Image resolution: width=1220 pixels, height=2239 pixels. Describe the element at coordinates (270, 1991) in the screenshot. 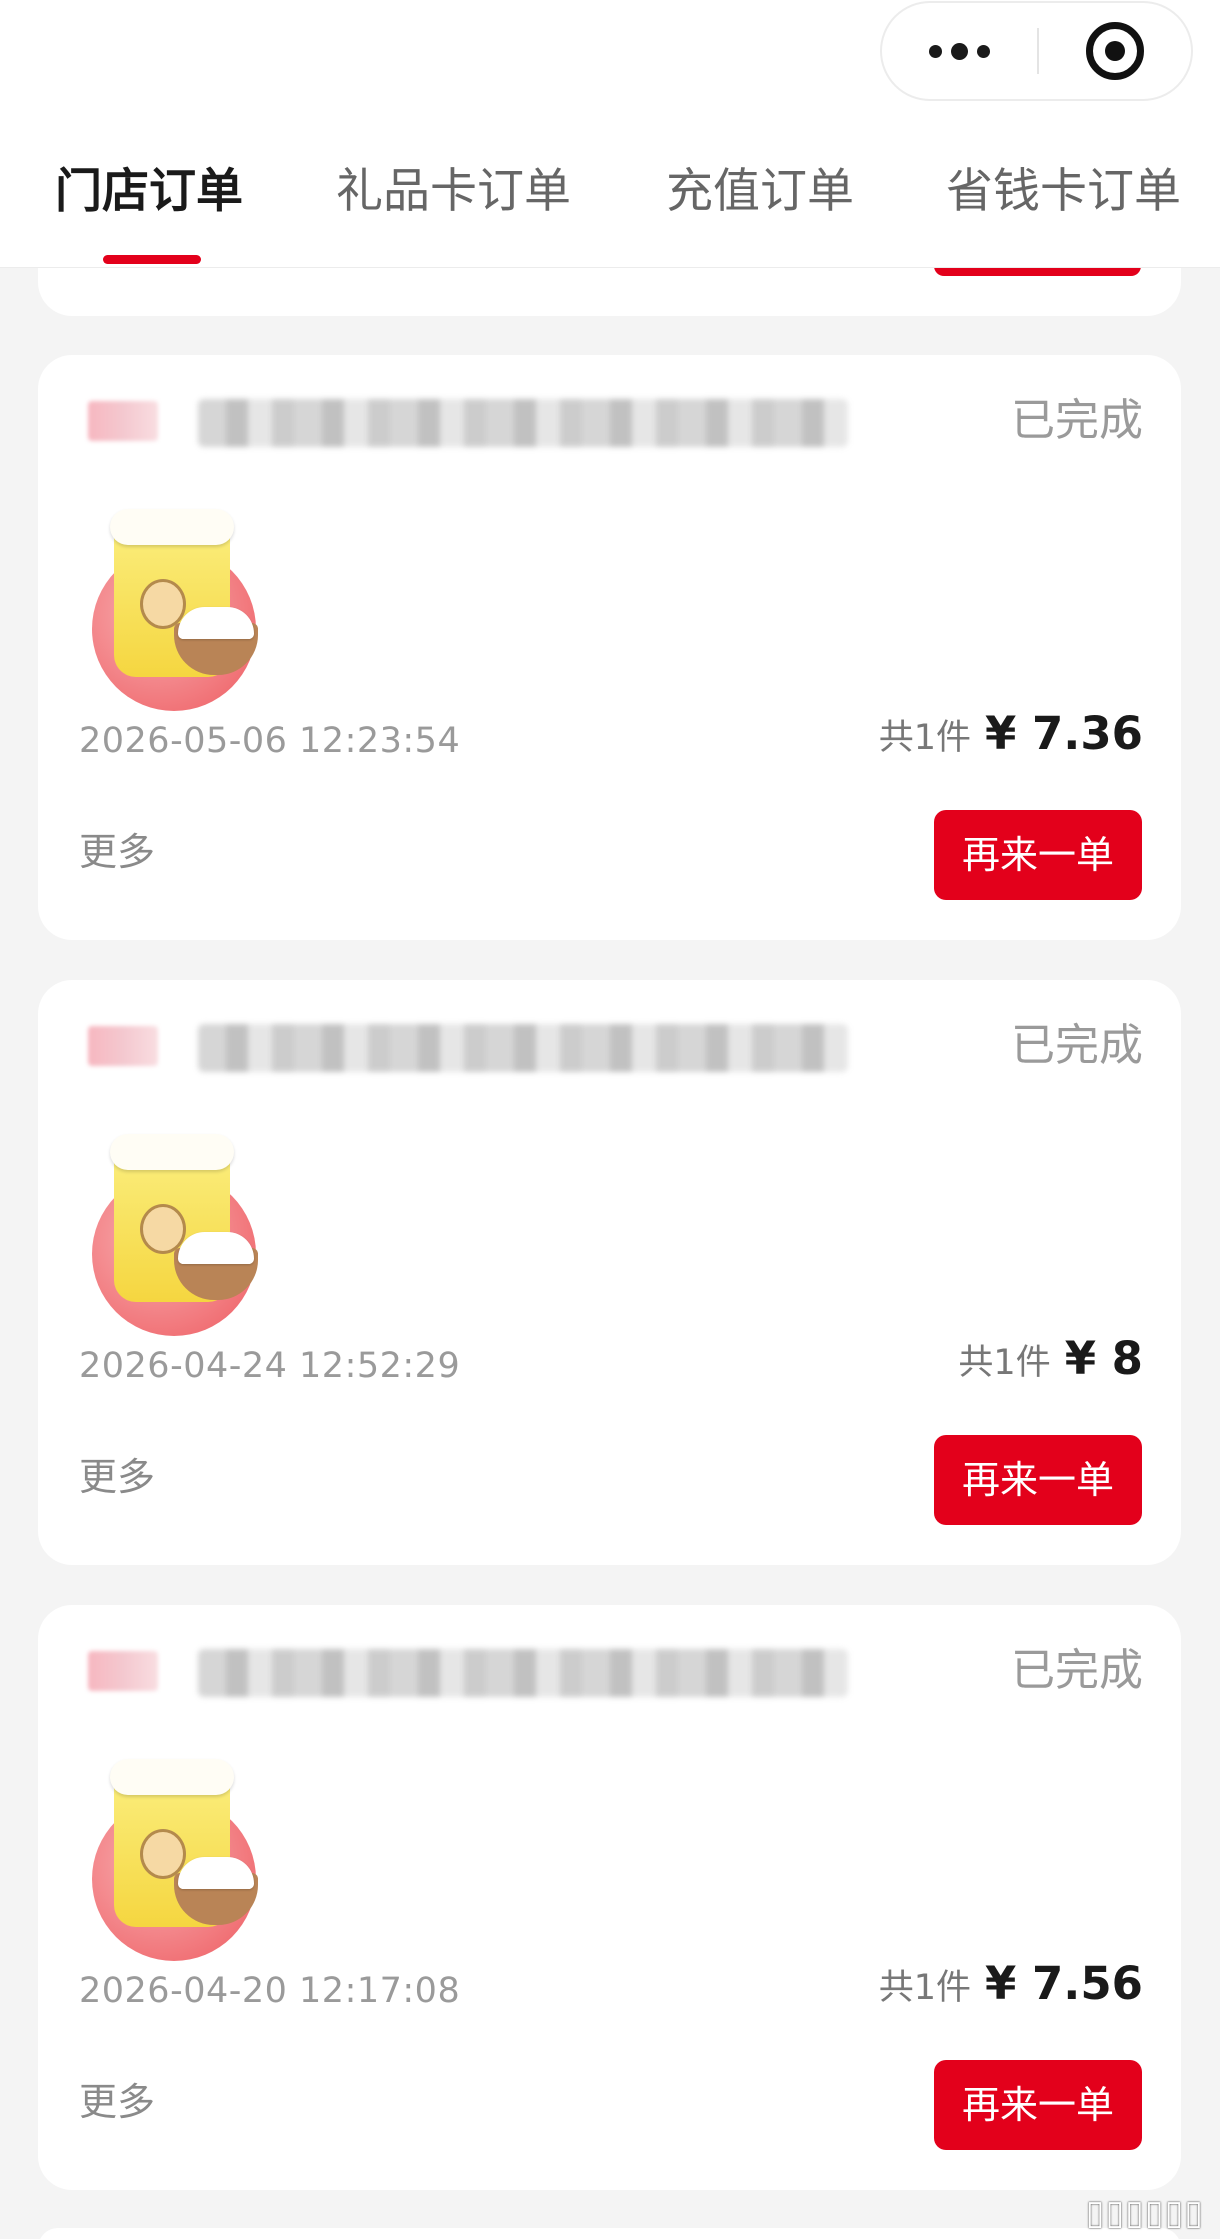

I see `order-datetime: 2026-04-20 12:17:08` at that location.